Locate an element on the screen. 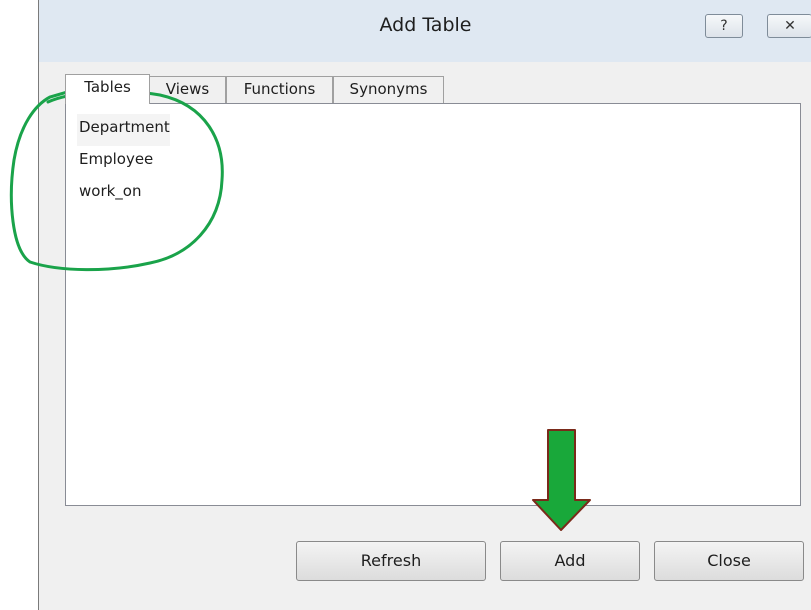 The height and width of the screenshot is (610, 811). title-bar: Add Table ? ✕ is located at coordinates (425, 31).